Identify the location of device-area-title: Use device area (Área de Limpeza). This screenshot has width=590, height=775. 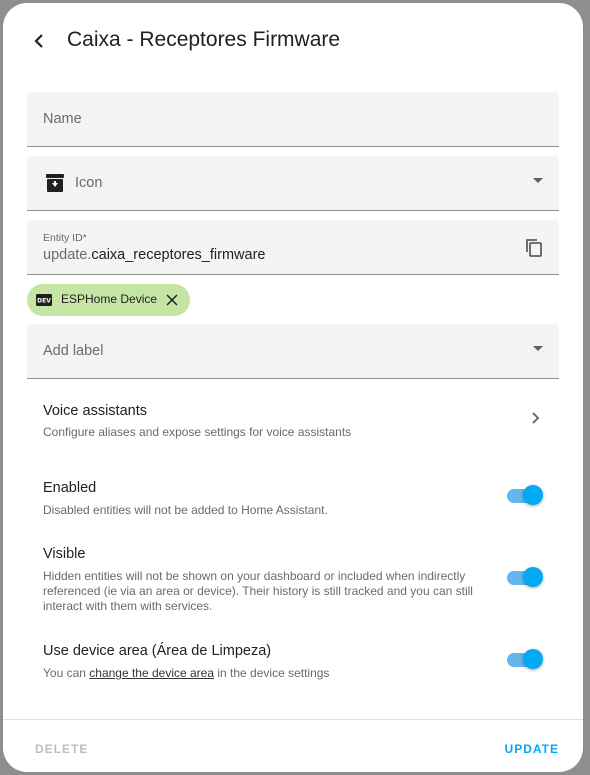
(157, 651).